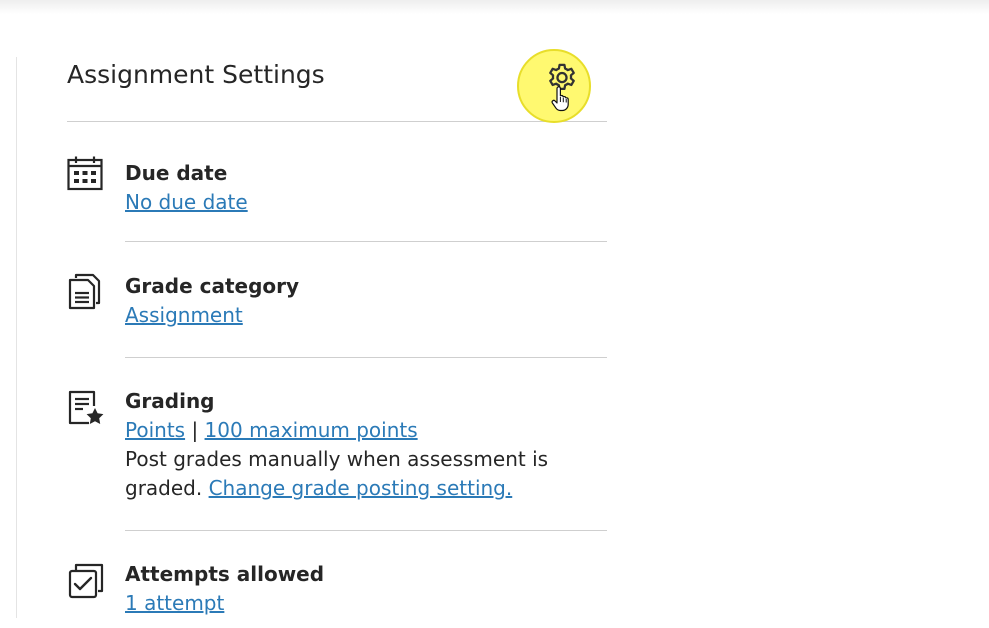 The height and width of the screenshot is (628, 989). I want to click on maximum-points-link: 100 maximum points, so click(311, 430).